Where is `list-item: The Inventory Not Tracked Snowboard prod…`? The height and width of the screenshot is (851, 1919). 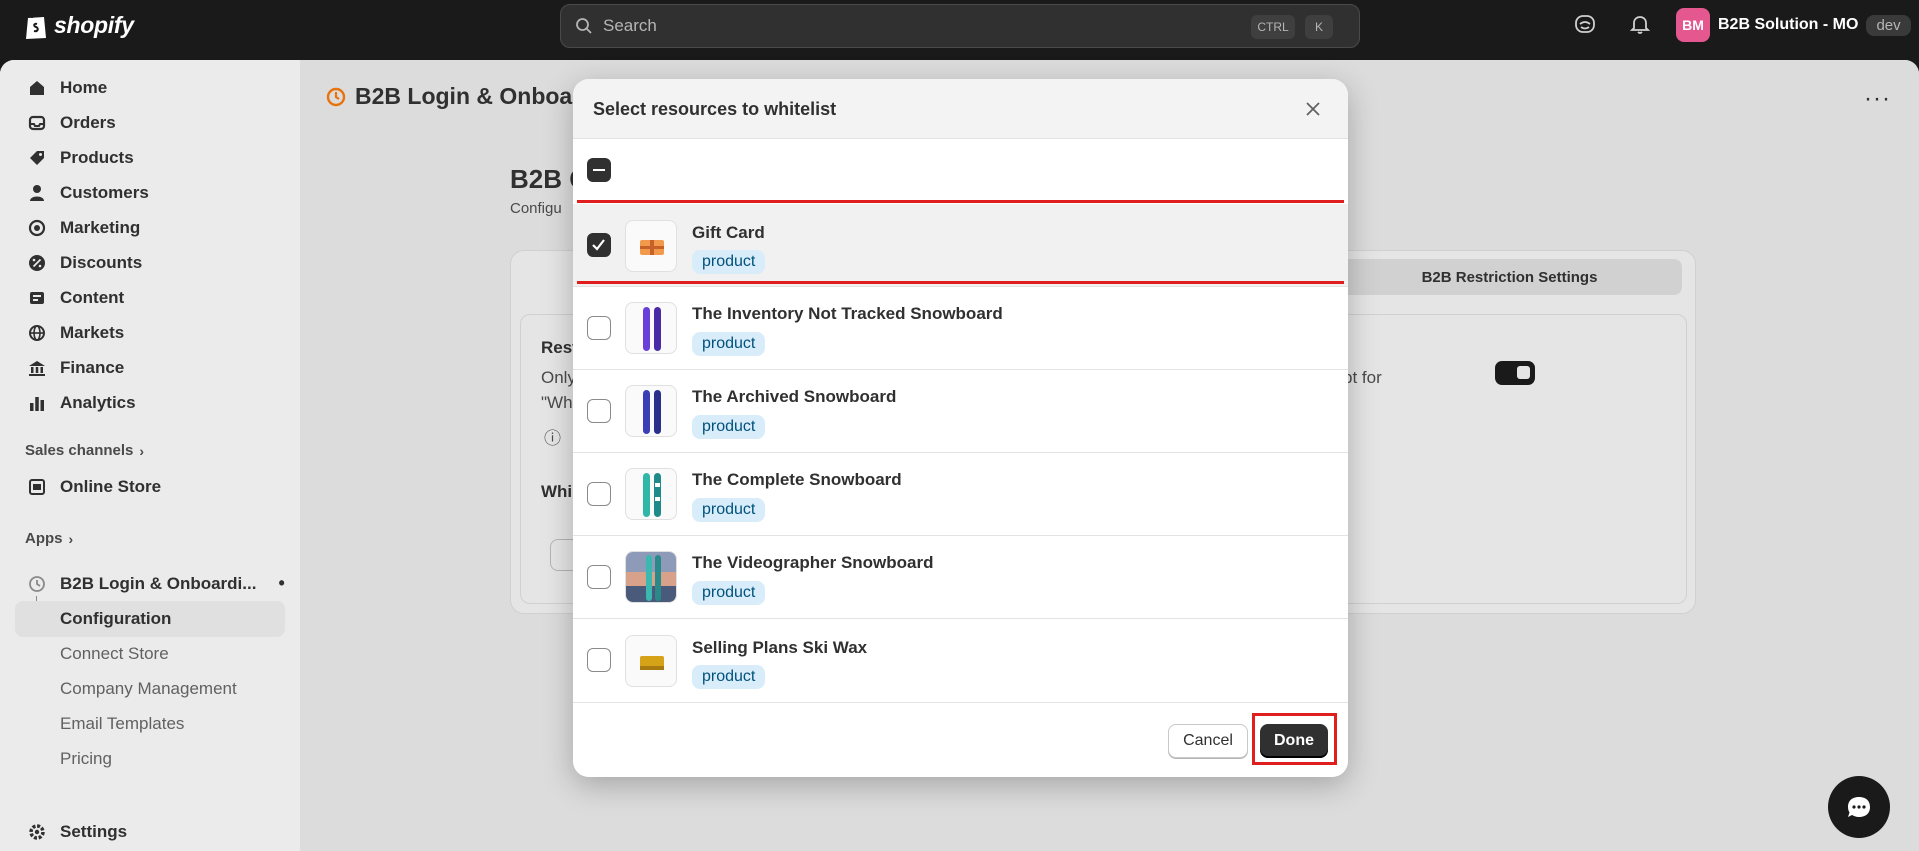 list-item: The Inventory Not Tracked Snowboard prod… is located at coordinates (960, 328).